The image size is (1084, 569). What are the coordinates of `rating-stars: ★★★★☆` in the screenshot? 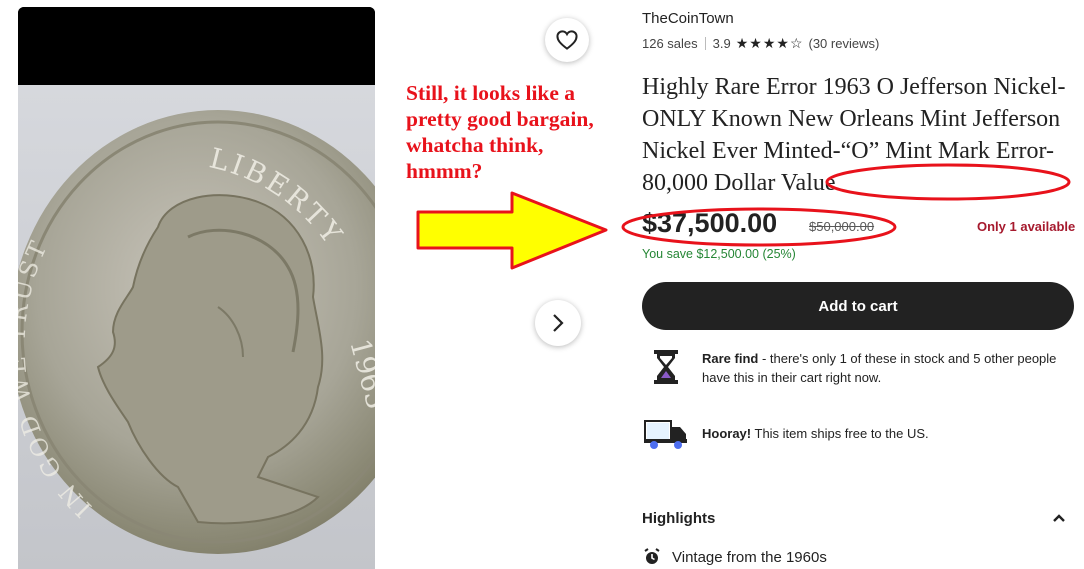 It's located at (769, 43).